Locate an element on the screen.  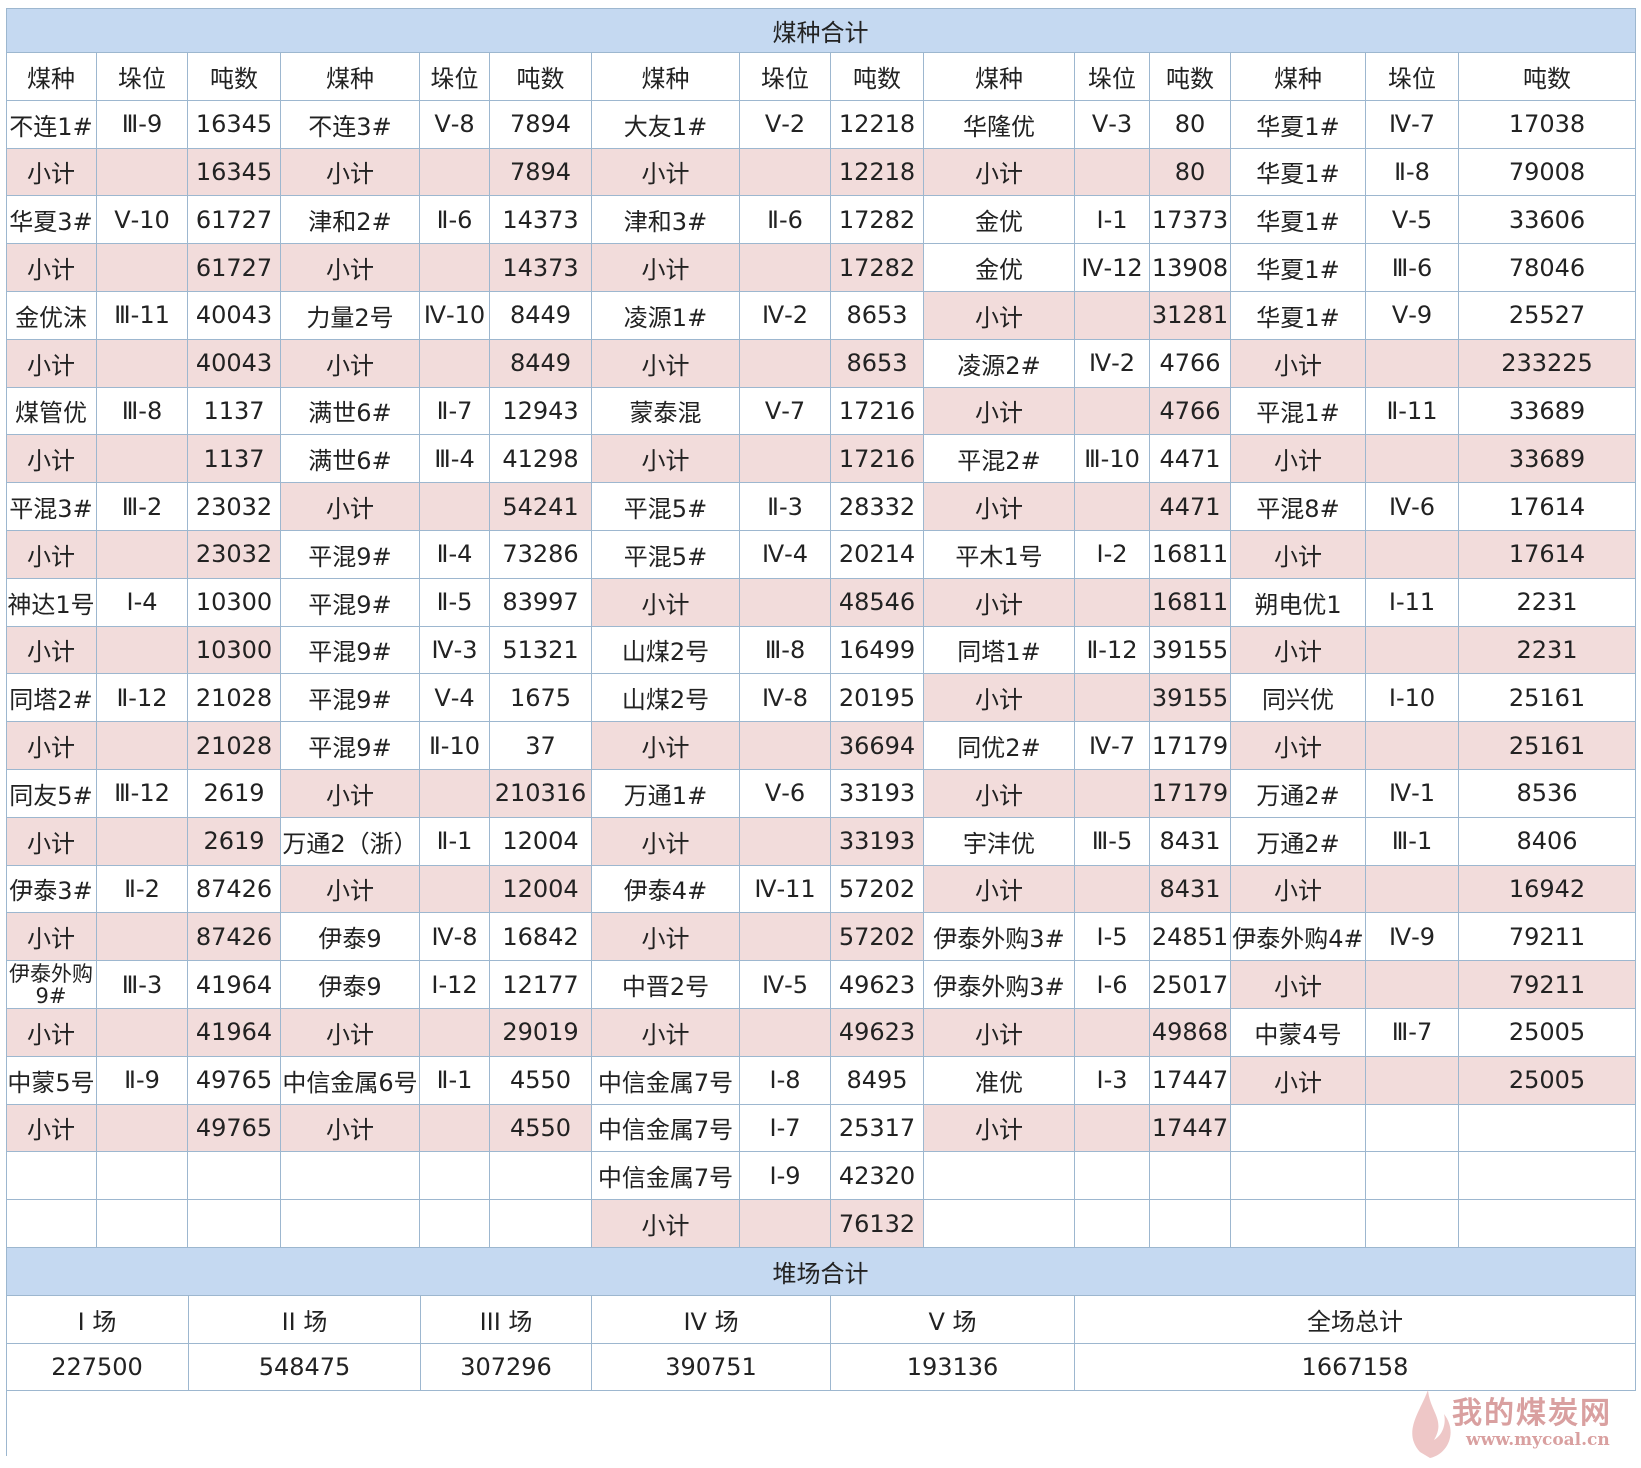
yard-title: 堆场合计 is located at coordinates (821, 1272).